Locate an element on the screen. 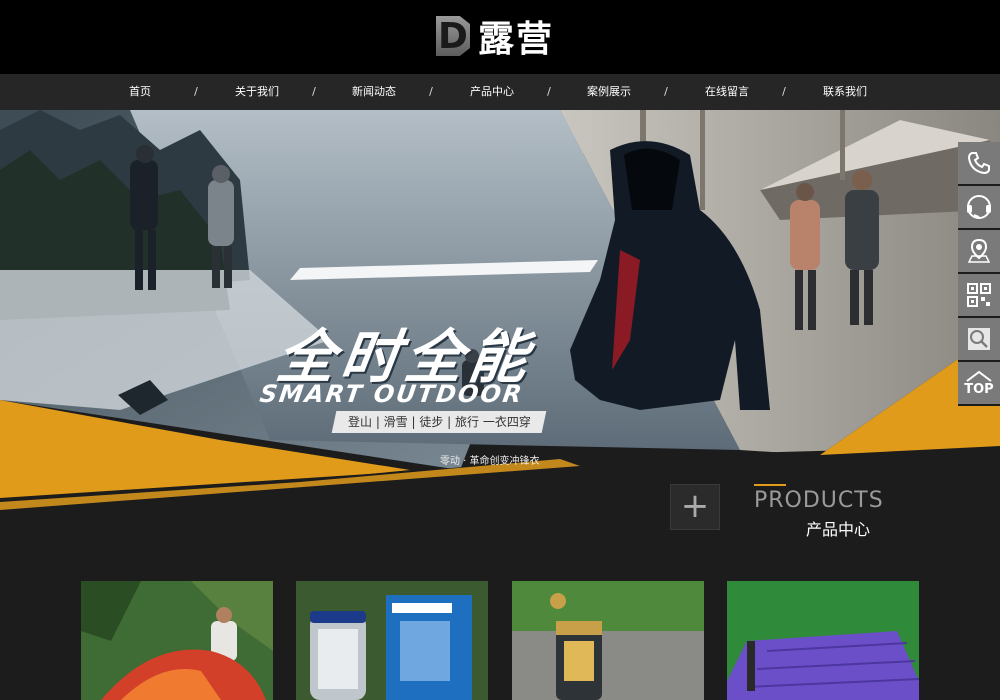  product-card-sleeping-pad is located at coordinates (823, 640).